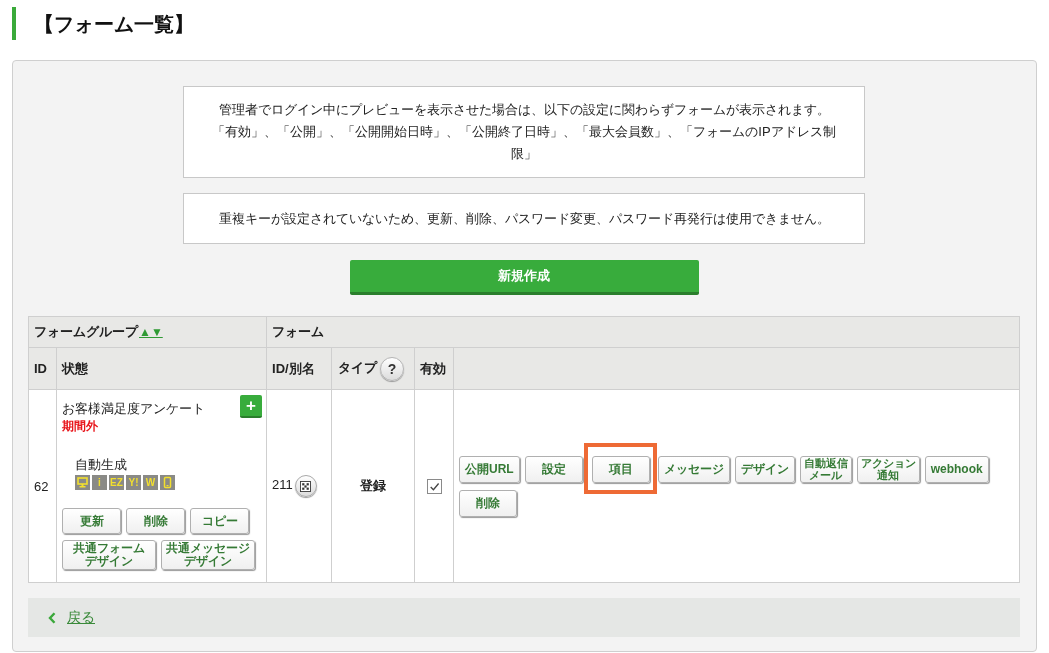 The height and width of the screenshot is (653, 1049). Describe the element at coordinates (553, 469) in the screenshot. I see `form-action-button: 設定` at that location.